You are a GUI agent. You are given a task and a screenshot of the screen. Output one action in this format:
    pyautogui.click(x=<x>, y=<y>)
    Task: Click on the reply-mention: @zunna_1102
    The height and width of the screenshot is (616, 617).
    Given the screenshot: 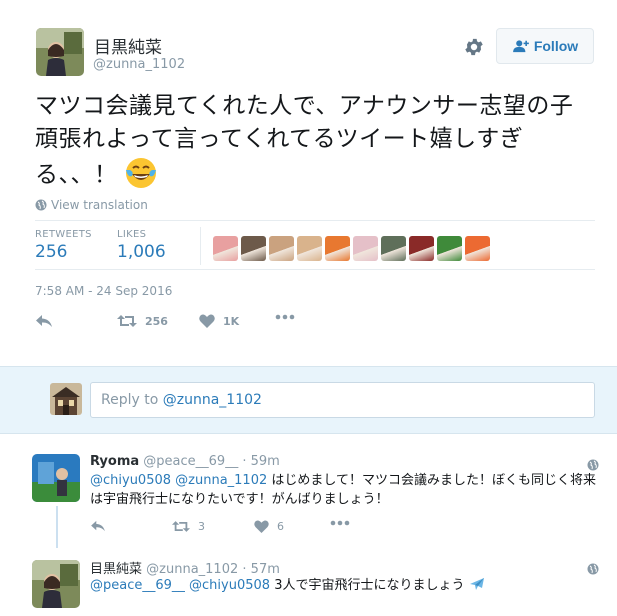 What is the action you would take?
    pyautogui.click(x=212, y=400)
    